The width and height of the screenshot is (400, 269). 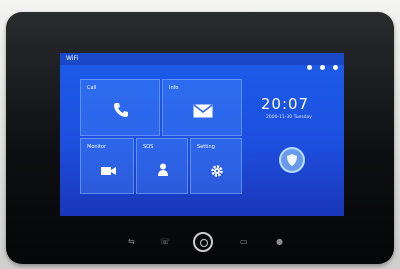 I want to click on shield-icon, so click(x=292, y=160).